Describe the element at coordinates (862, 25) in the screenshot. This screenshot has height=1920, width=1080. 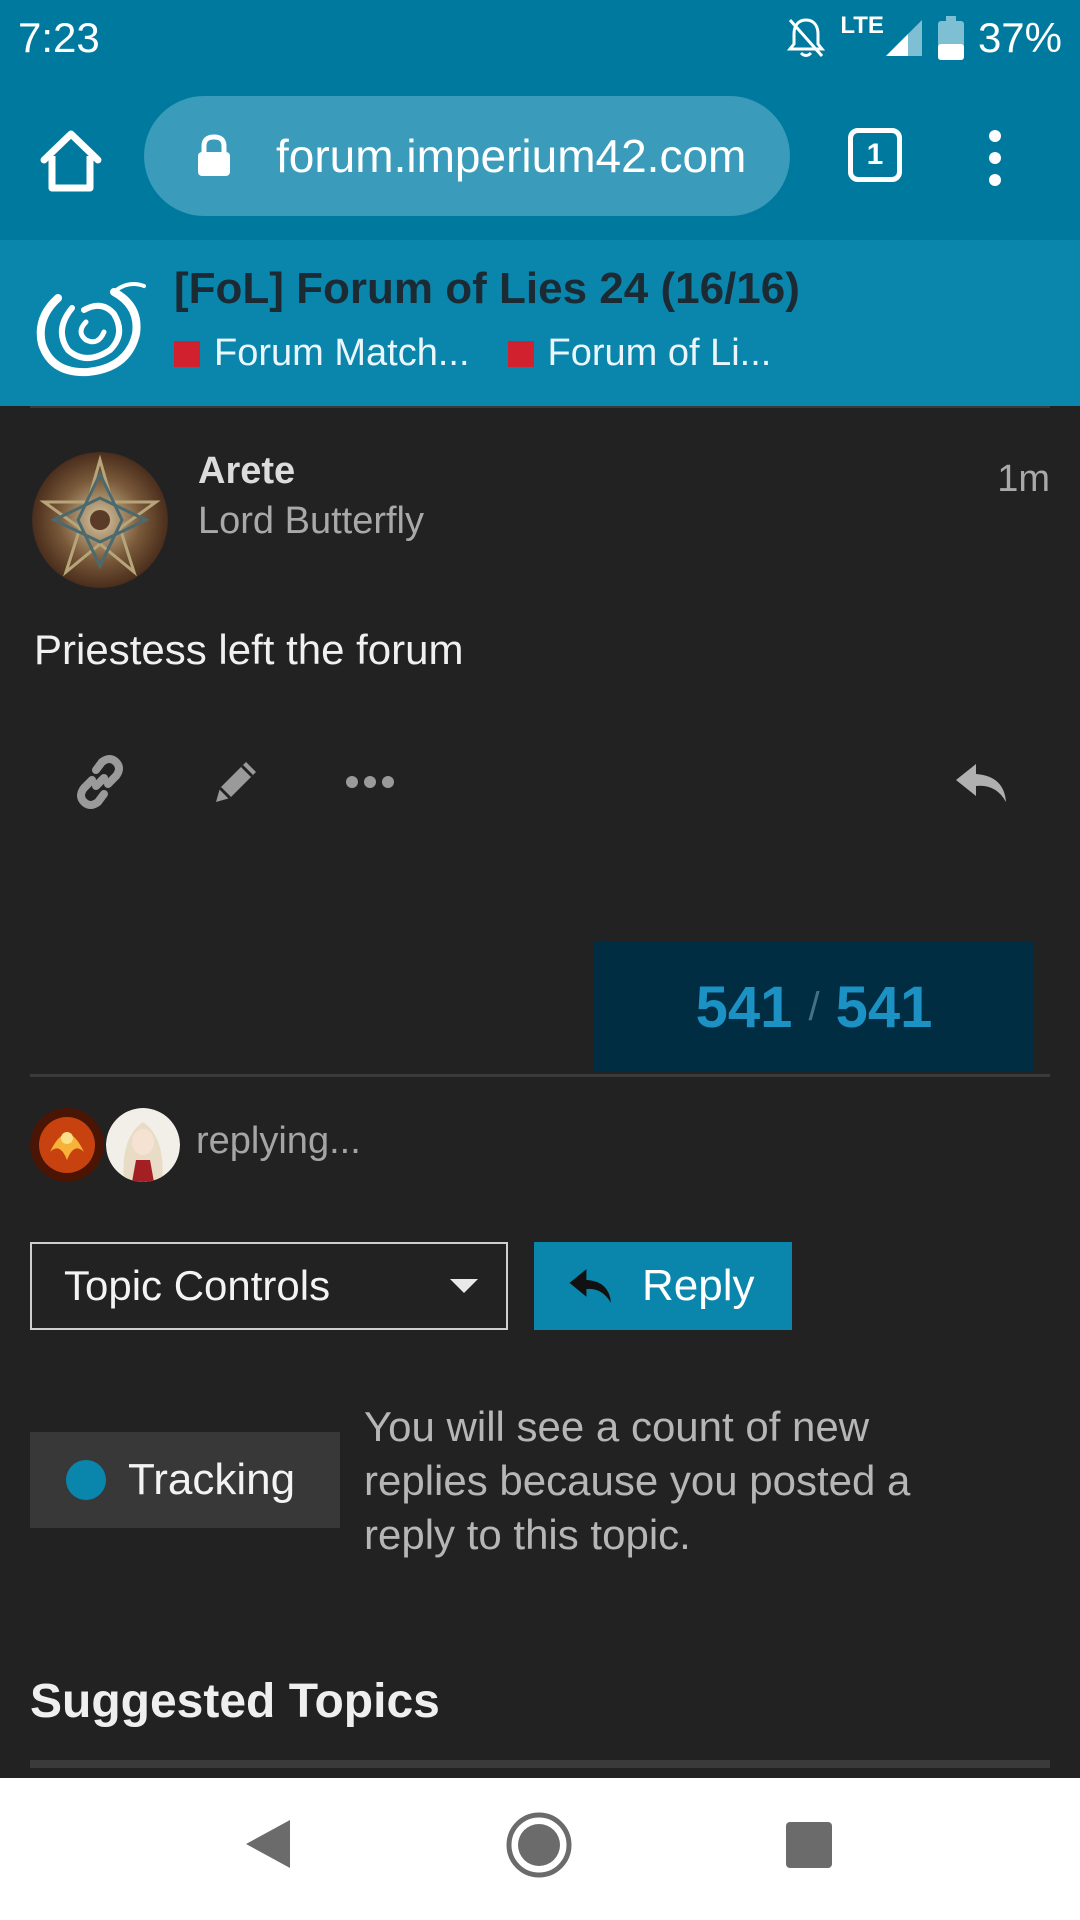
I see `network-type: LTE` at that location.